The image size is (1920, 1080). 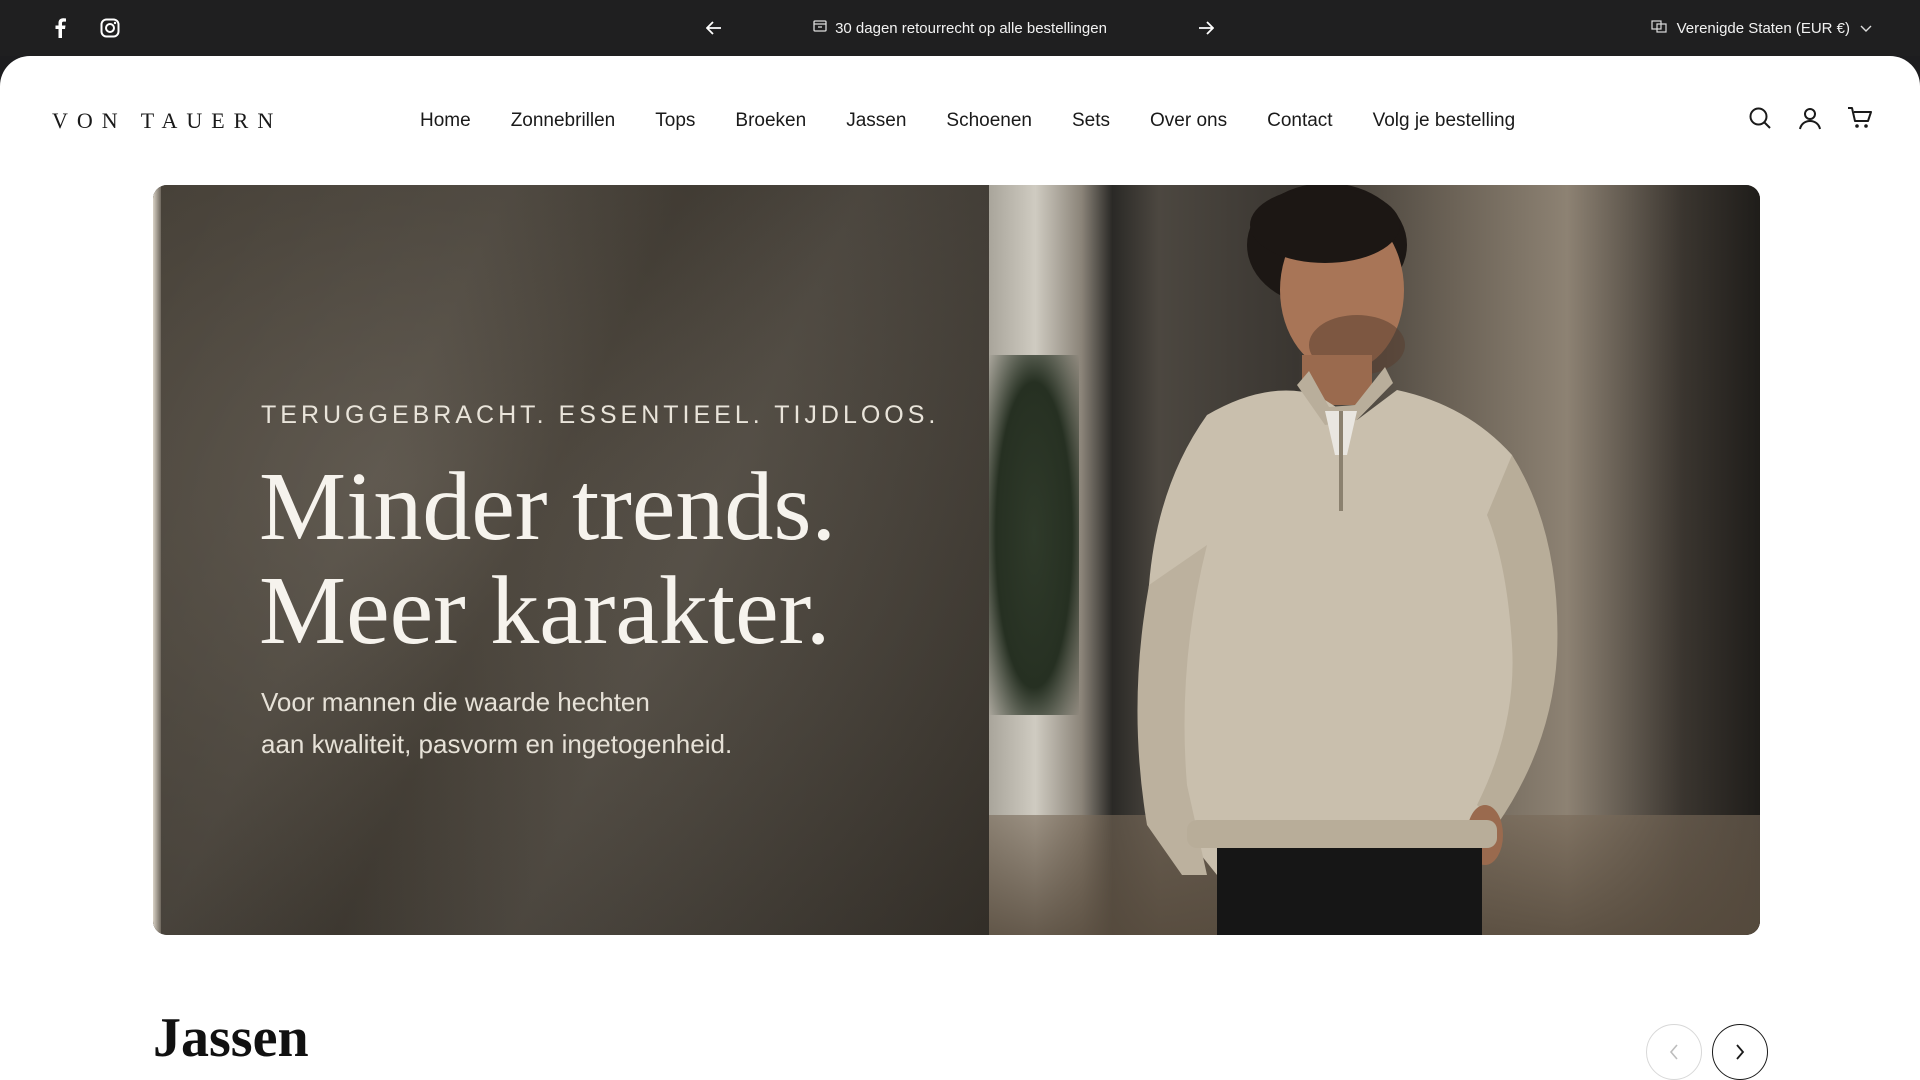 What do you see at coordinates (563, 121) in the screenshot?
I see `nav-item-zonnebrillen: Zonnebrillen` at bounding box center [563, 121].